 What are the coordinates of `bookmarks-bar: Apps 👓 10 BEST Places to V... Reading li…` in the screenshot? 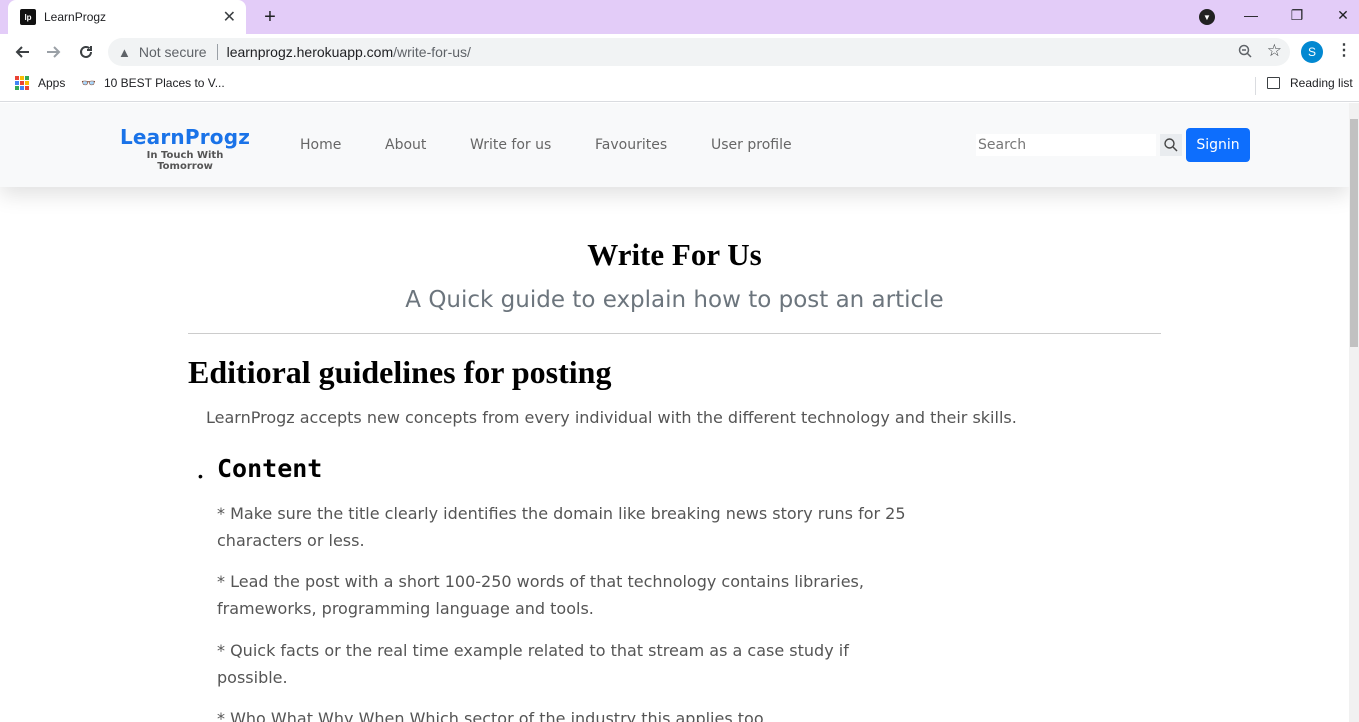 It's located at (679, 86).